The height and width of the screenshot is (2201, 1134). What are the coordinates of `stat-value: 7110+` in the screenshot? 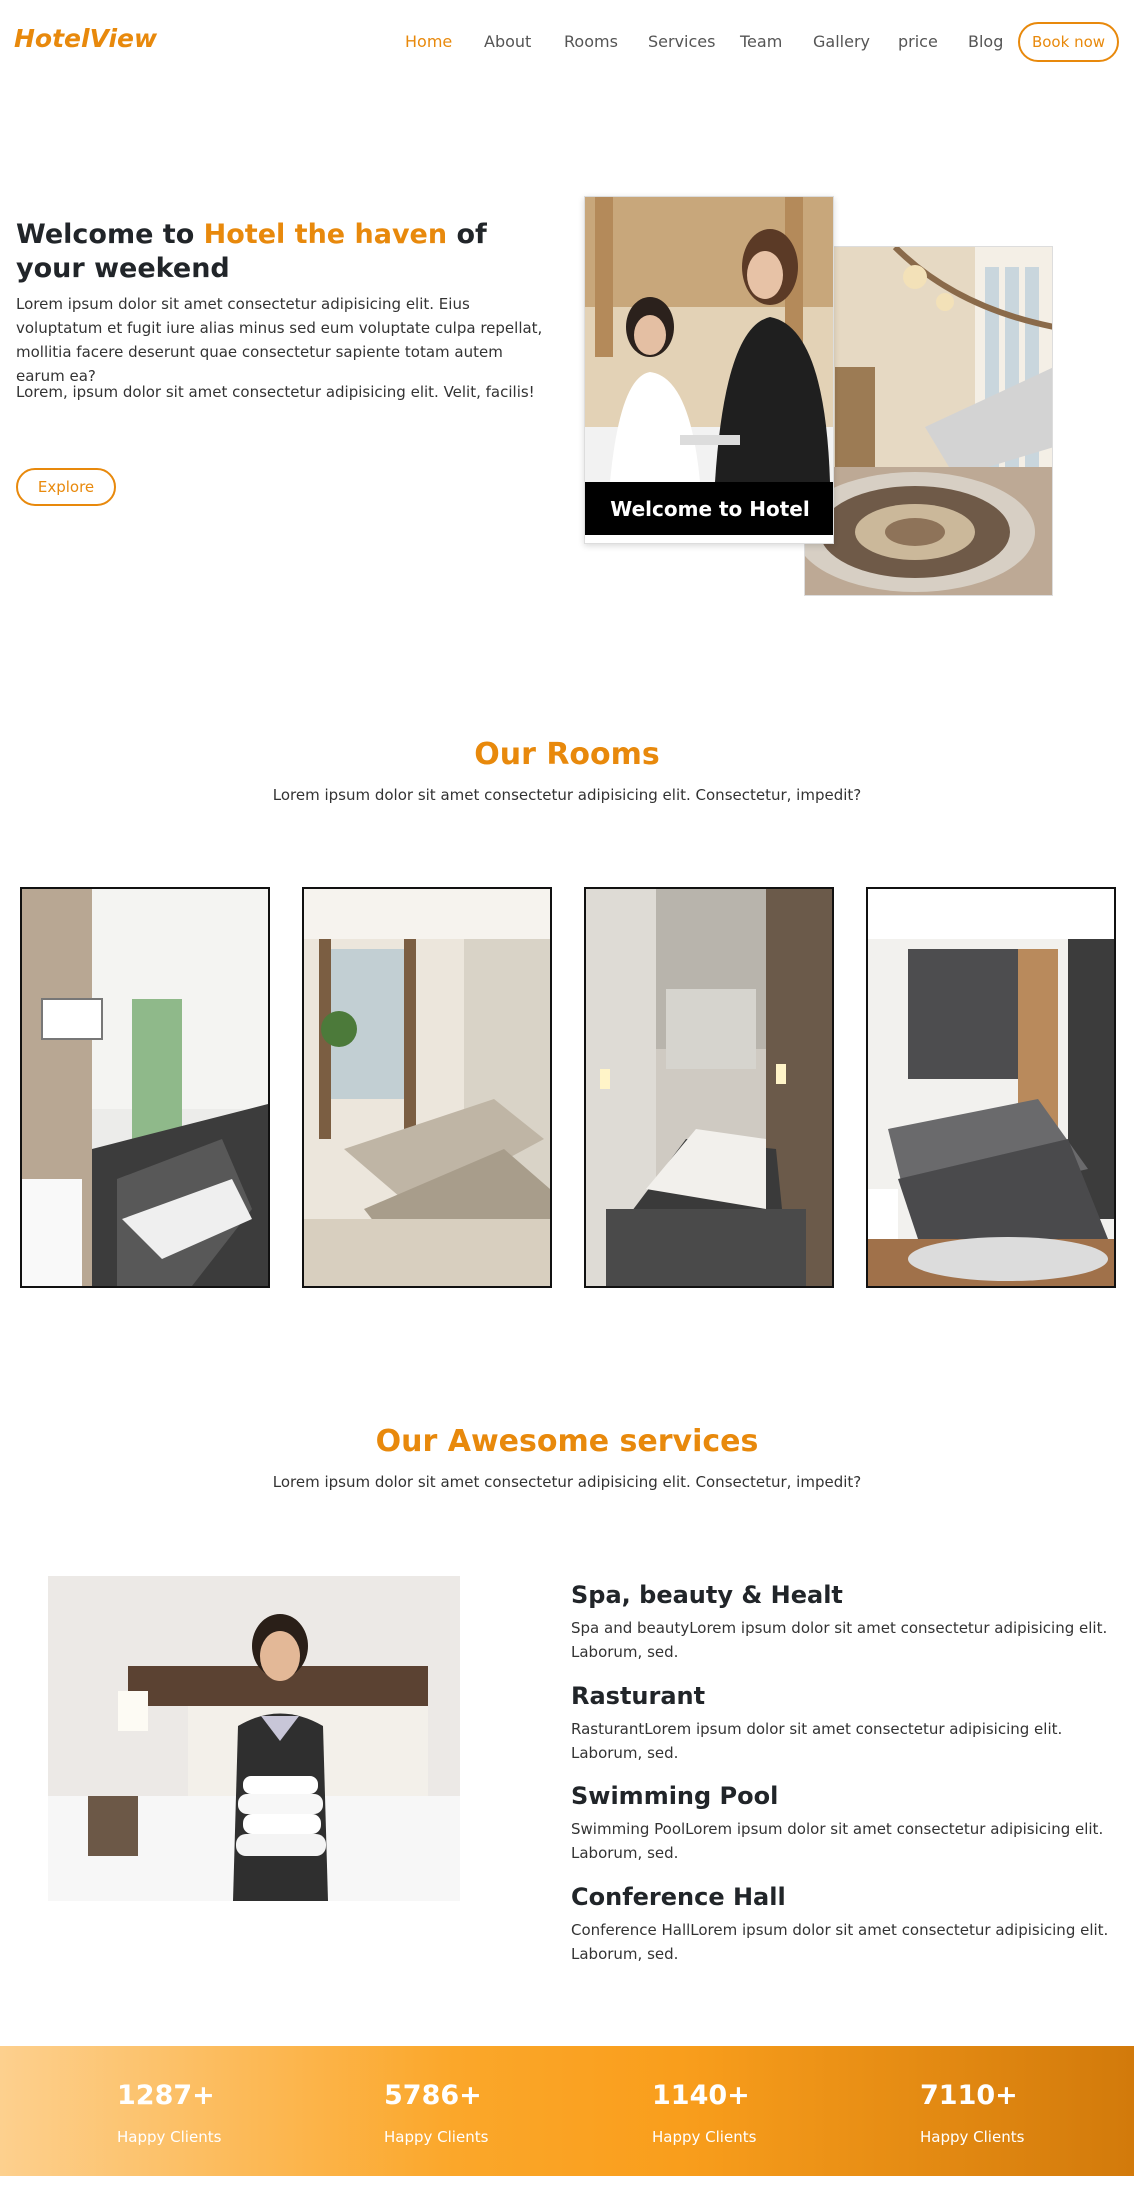 It's located at (969, 2095).